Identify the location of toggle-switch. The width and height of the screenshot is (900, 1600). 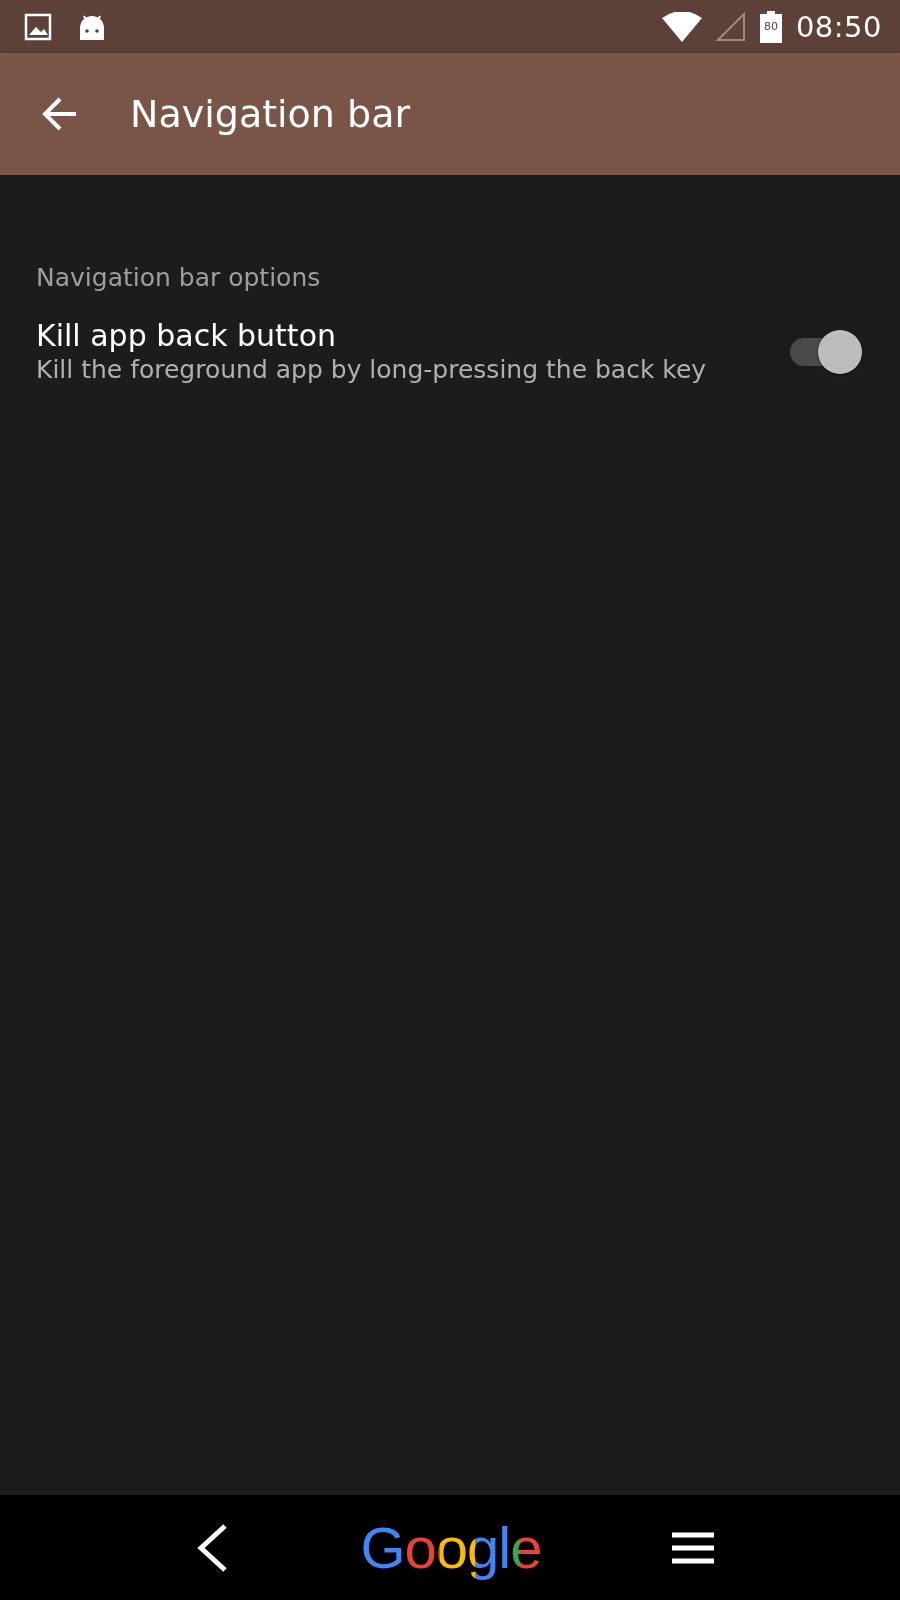
(824, 351).